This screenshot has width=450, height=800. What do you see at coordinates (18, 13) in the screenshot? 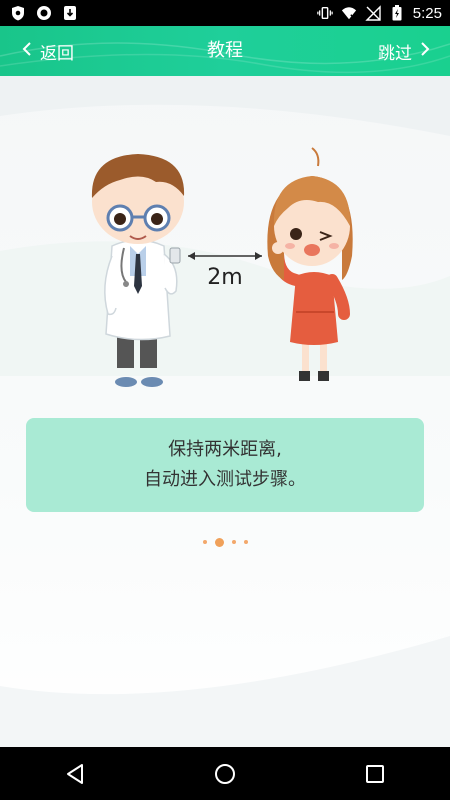
I see `shield-icon` at bounding box center [18, 13].